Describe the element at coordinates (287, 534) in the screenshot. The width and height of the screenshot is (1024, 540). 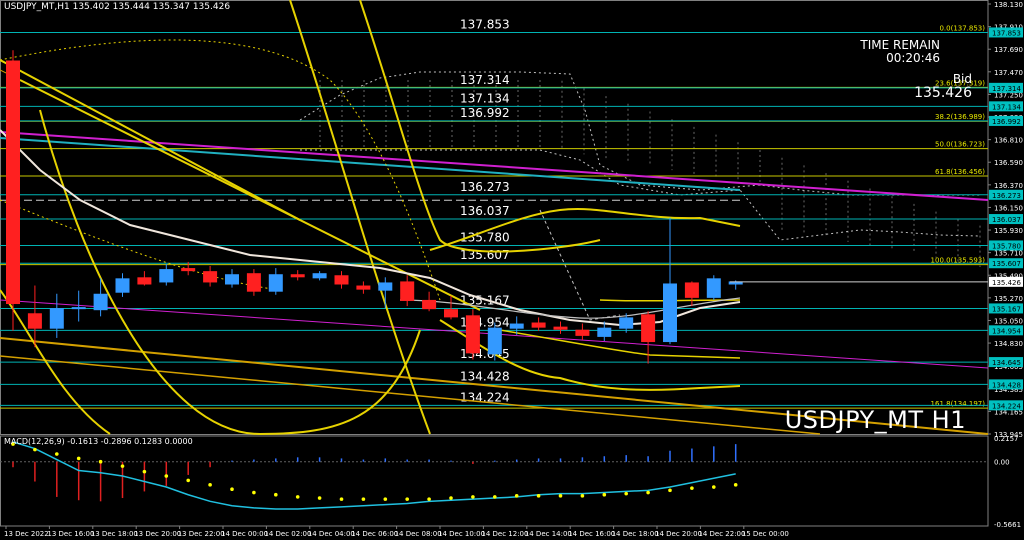
I see `x-axis-tick-label: 14 Dec 02:00` at that location.